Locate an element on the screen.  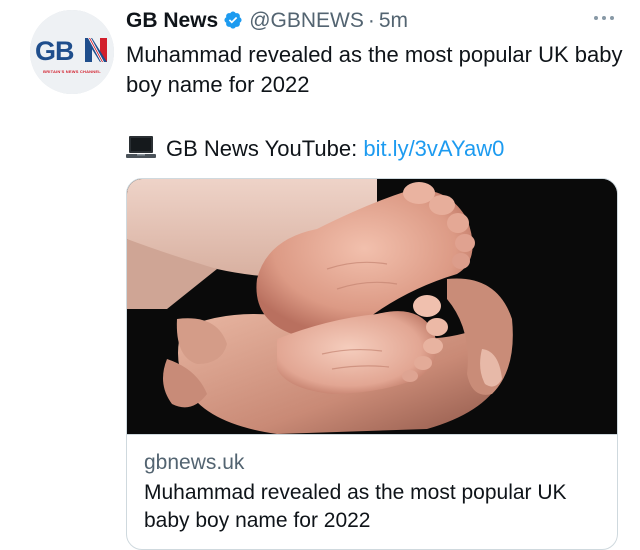
tweet-header: GB News @GBNEWS · 5m is located at coordinates (267, 21).